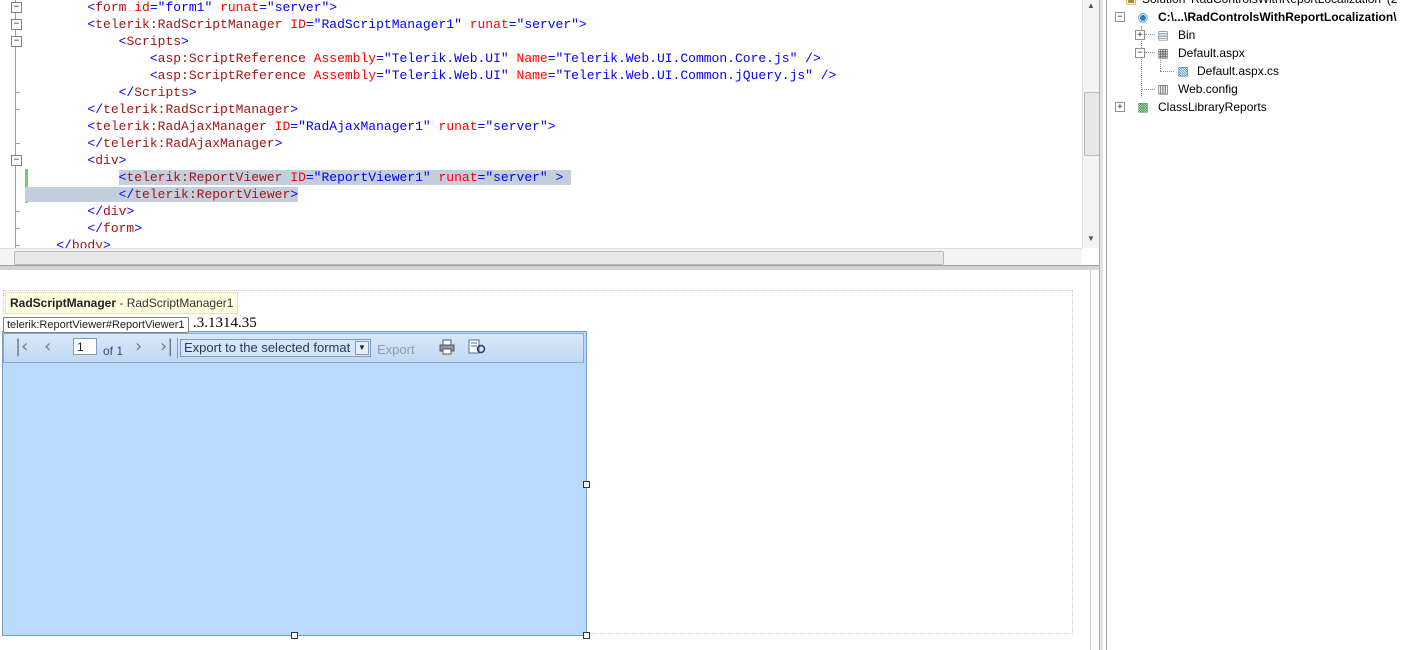 The image size is (1403, 650). Describe the element at coordinates (1143, 17) in the screenshot. I see `web-project-icon: ◉` at that location.